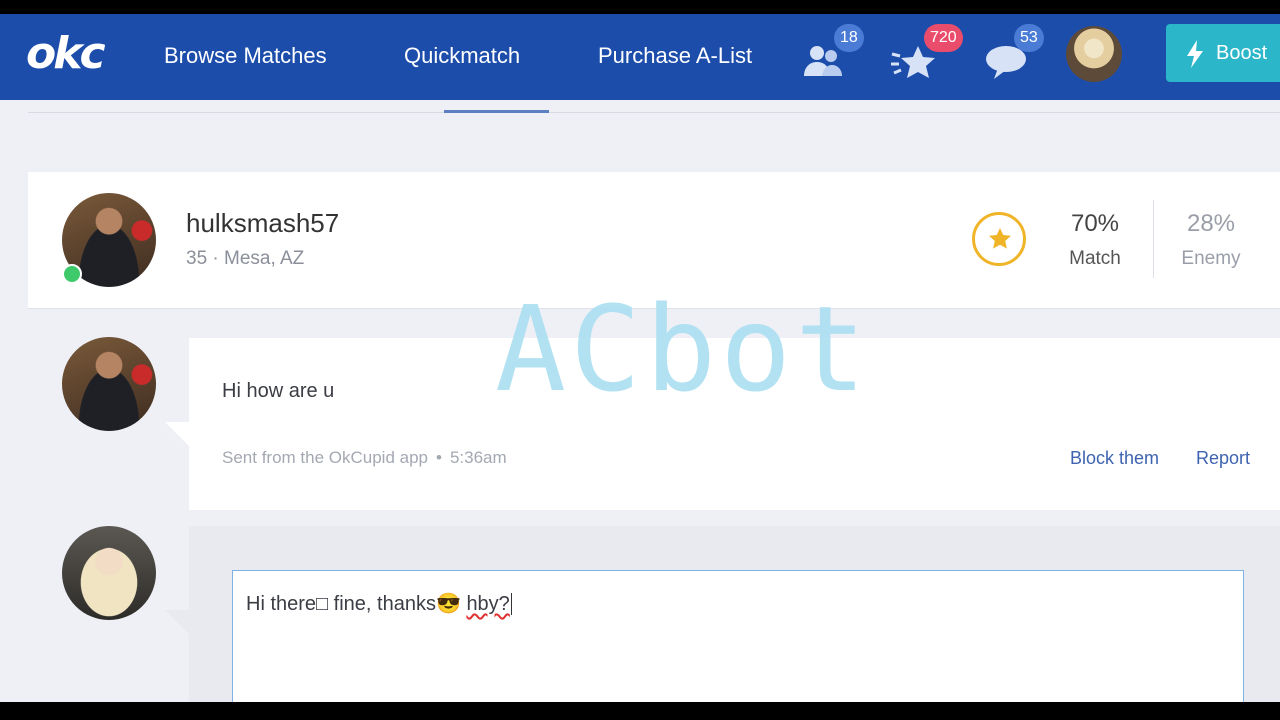 The image size is (1280, 720). What do you see at coordinates (245, 258) in the screenshot?
I see `match-age-location: 35 · Mesa, AZ` at bounding box center [245, 258].